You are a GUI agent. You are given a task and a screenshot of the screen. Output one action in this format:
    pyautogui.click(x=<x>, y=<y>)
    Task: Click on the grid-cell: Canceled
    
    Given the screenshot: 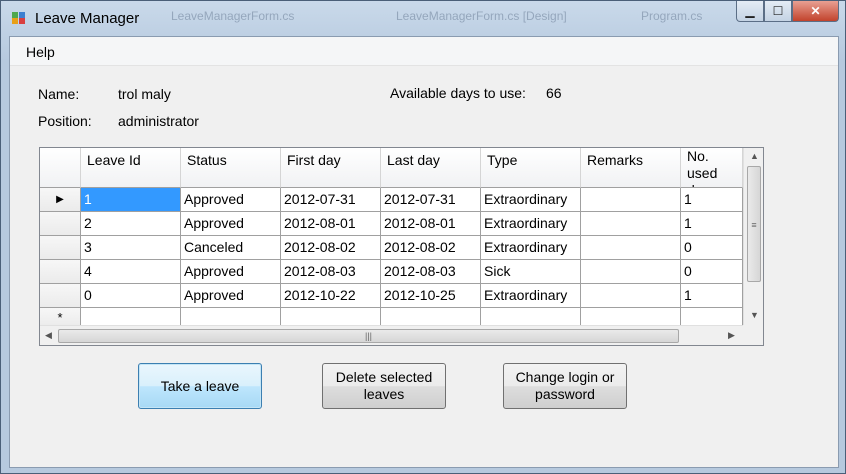 What is the action you would take?
    pyautogui.click(x=231, y=248)
    